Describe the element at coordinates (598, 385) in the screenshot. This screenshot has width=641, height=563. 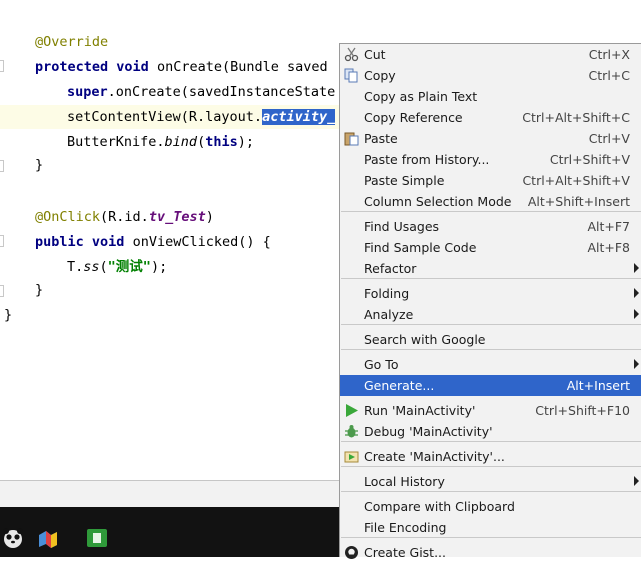
I see `menu-item-shortcut: Alt+Insert` at that location.